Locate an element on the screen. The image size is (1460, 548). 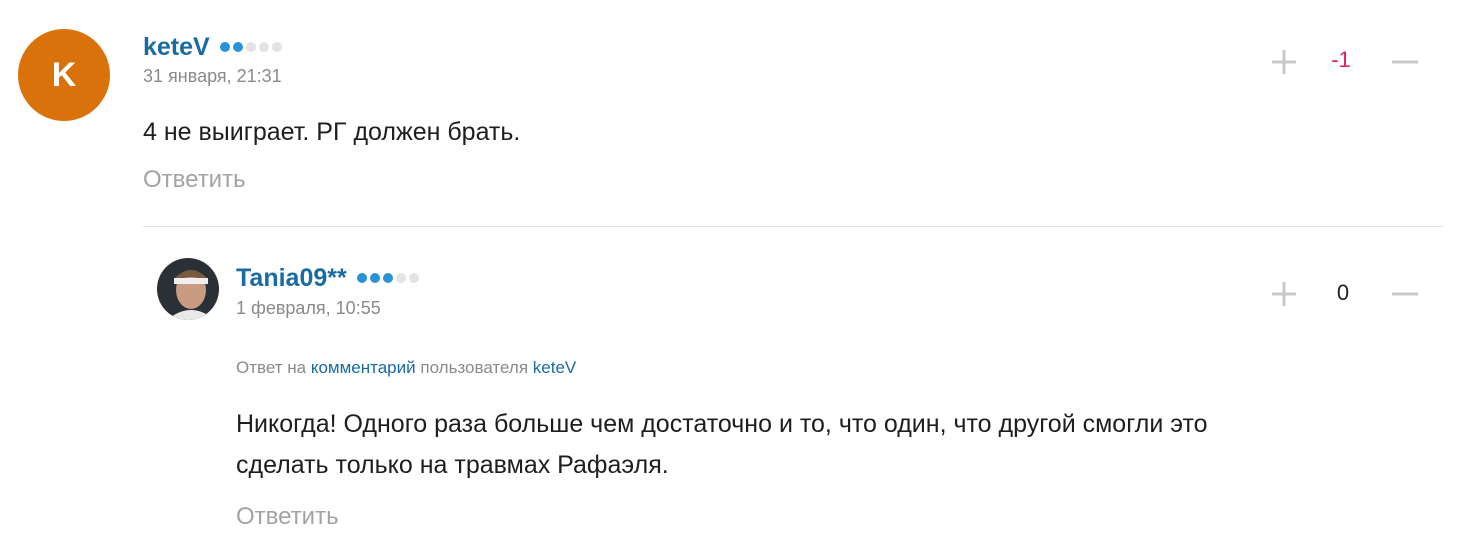
reply-user-word: пользователя is located at coordinates (474, 367).